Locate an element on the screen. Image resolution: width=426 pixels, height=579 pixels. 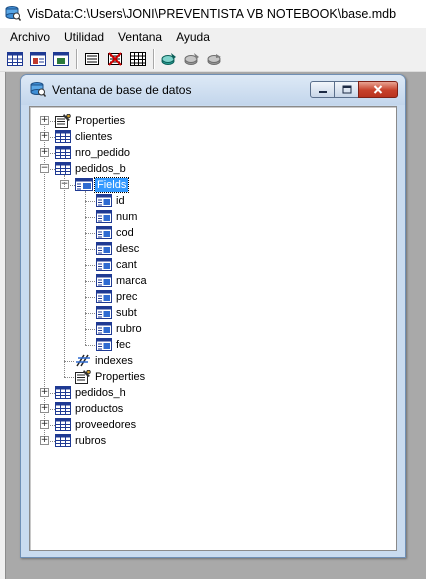
table-mode-icon is located at coordinates (15, 59).